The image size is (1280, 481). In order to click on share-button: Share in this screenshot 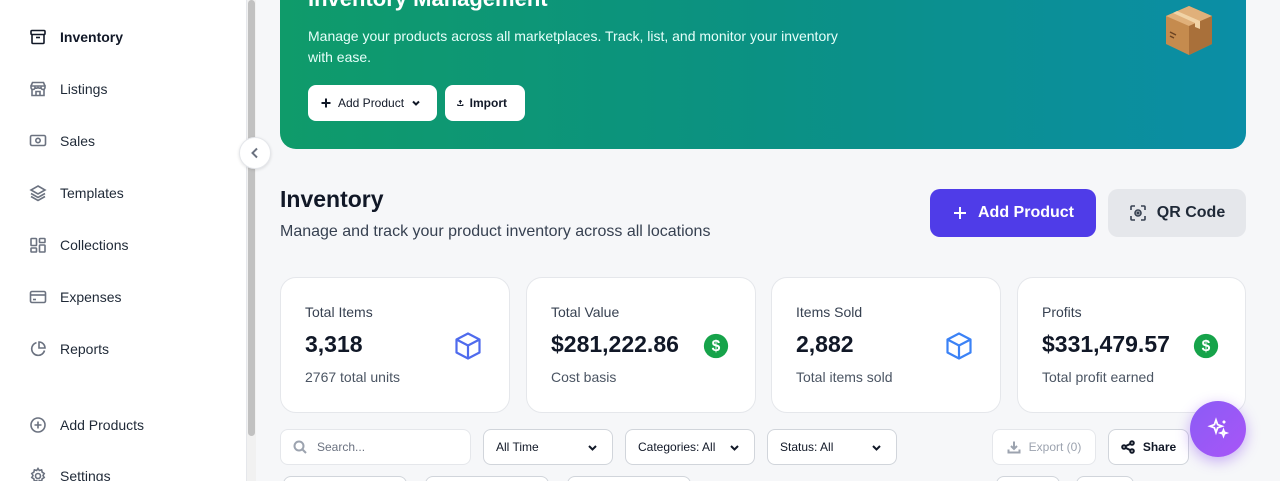, I will do `click(1148, 447)`.